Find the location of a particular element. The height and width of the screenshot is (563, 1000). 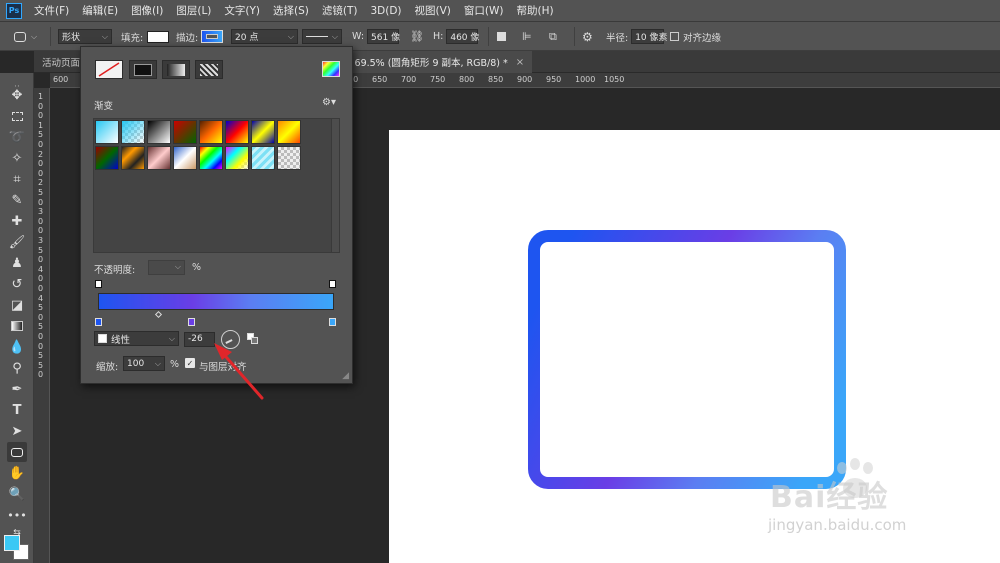

baidu-watermark: Bai经验 jingyan.baidu.com is located at coordinates (855, 503).